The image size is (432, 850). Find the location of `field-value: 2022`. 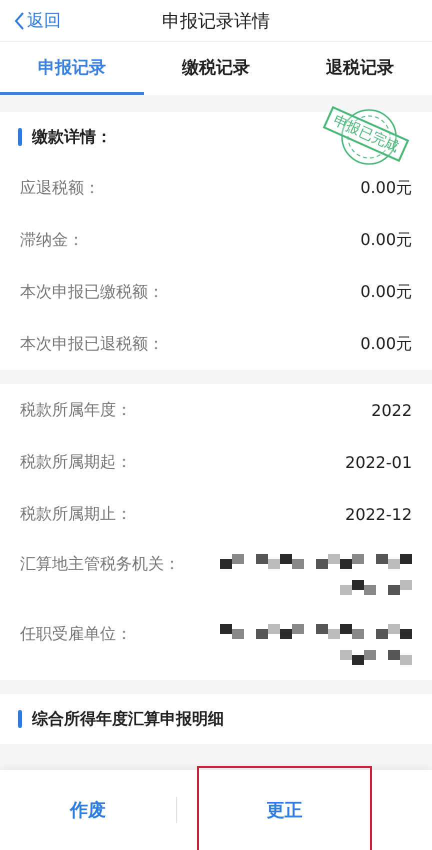

field-value: 2022 is located at coordinates (391, 410).